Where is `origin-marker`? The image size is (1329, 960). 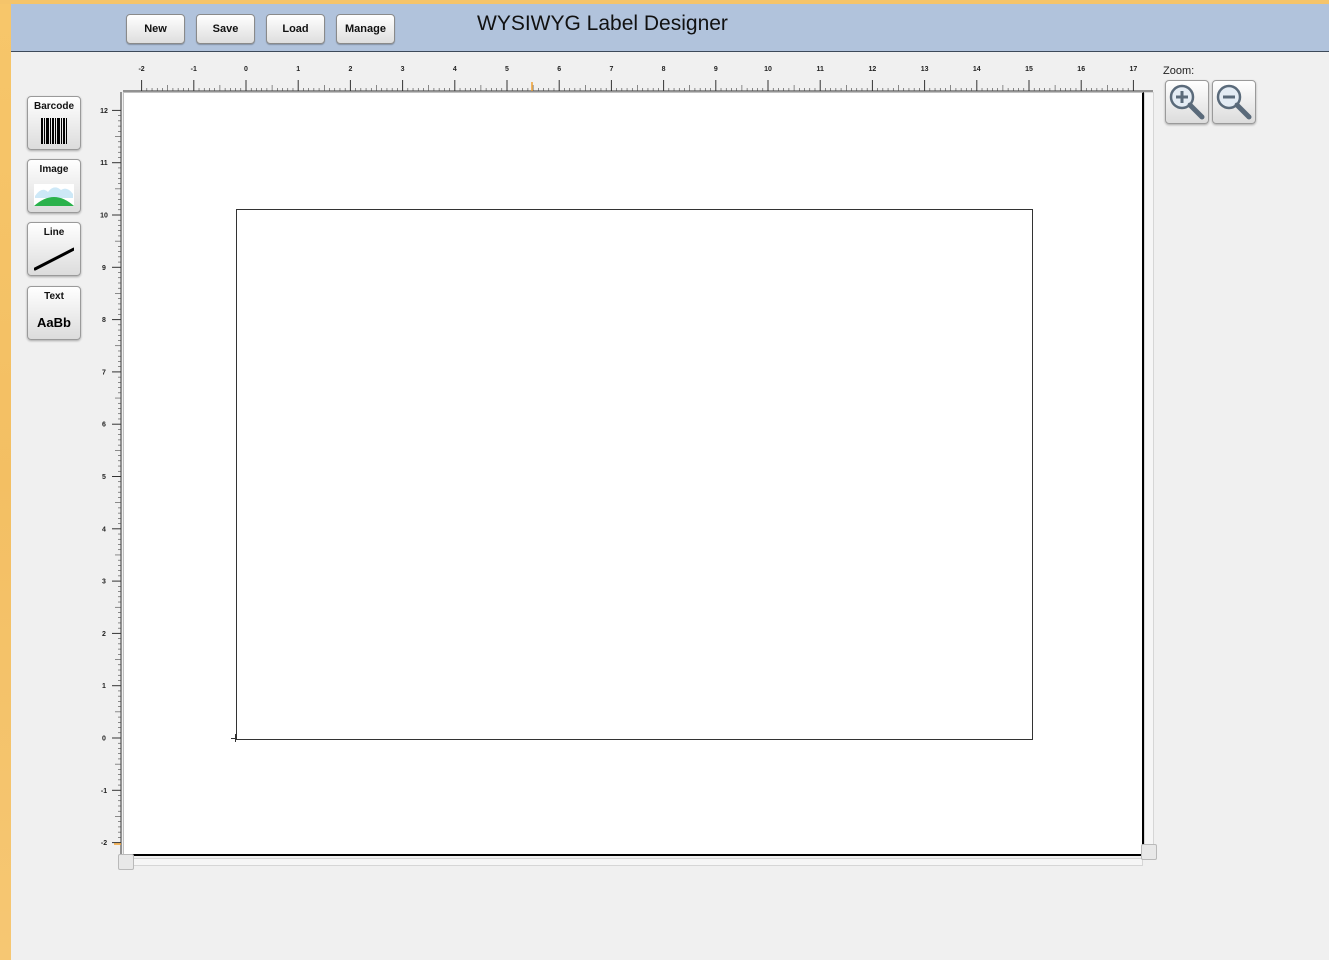
origin-marker is located at coordinates (234, 738).